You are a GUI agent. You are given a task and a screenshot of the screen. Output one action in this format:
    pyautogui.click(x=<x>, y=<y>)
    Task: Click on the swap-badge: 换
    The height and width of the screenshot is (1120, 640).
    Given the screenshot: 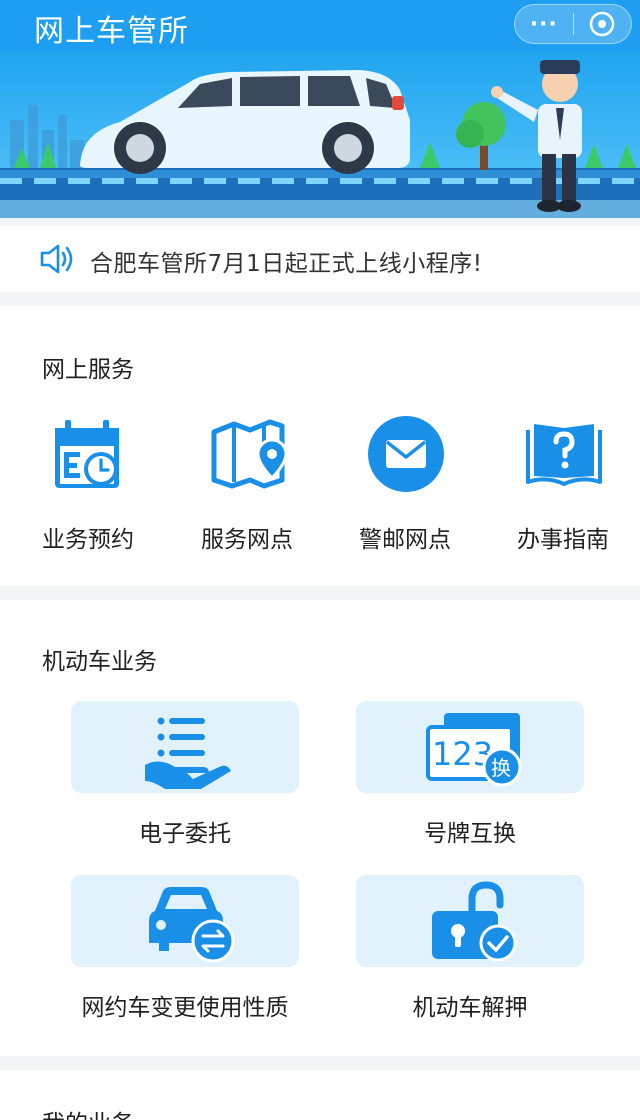 What is the action you would take?
    pyautogui.click(x=501, y=768)
    